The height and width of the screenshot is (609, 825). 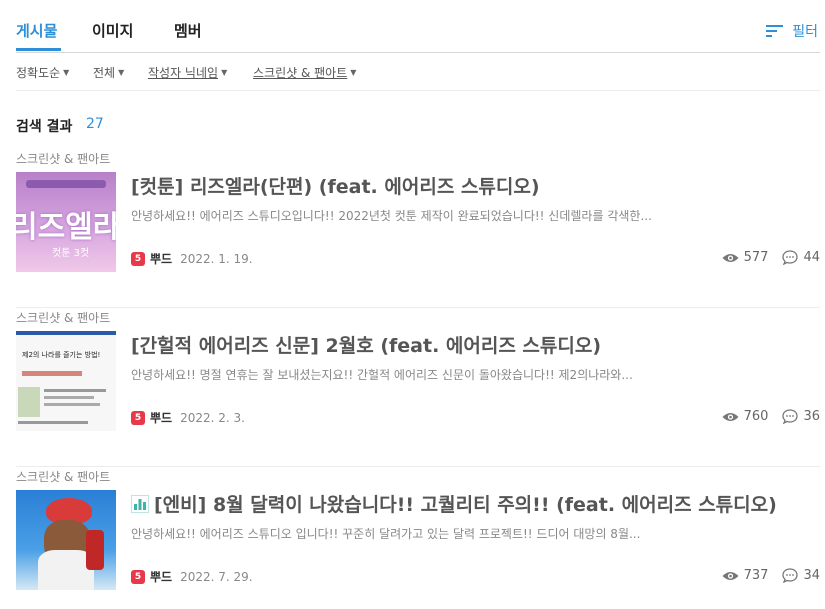 What do you see at coordinates (811, 416) in the screenshot?
I see `comment-count: 36` at bounding box center [811, 416].